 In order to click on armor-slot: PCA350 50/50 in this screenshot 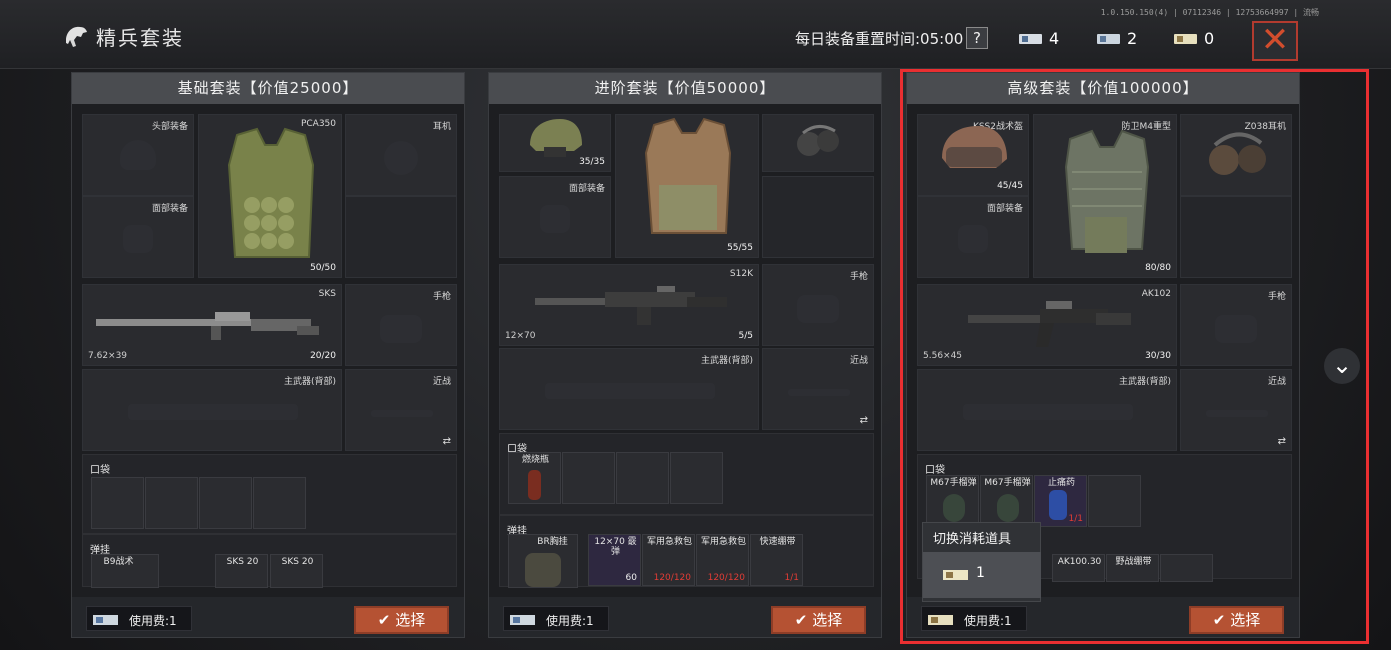, I will do `click(270, 196)`.